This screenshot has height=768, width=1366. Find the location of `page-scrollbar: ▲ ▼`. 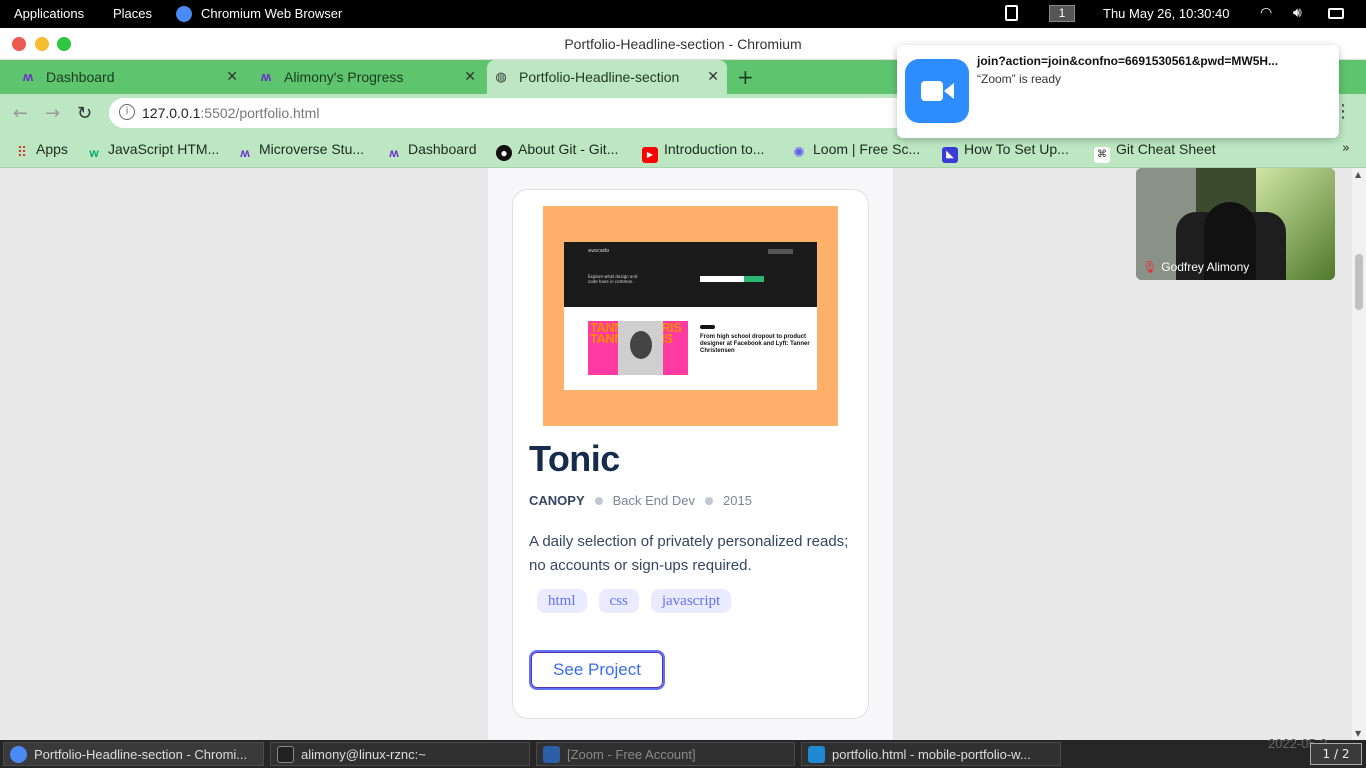

page-scrollbar: ▲ ▼ is located at coordinates (1359, 454).